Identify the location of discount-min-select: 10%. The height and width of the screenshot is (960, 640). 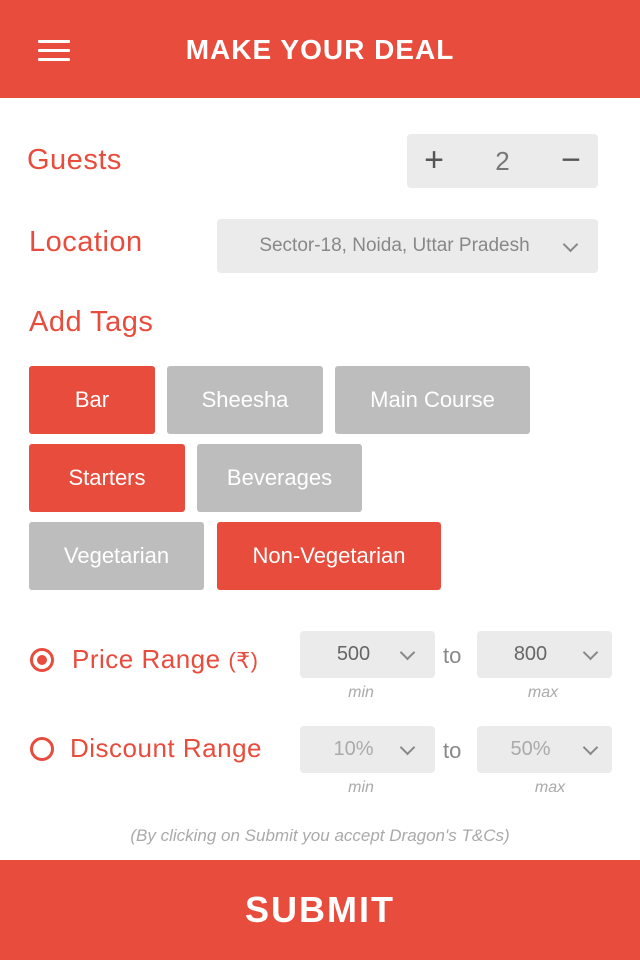
(367, 749).